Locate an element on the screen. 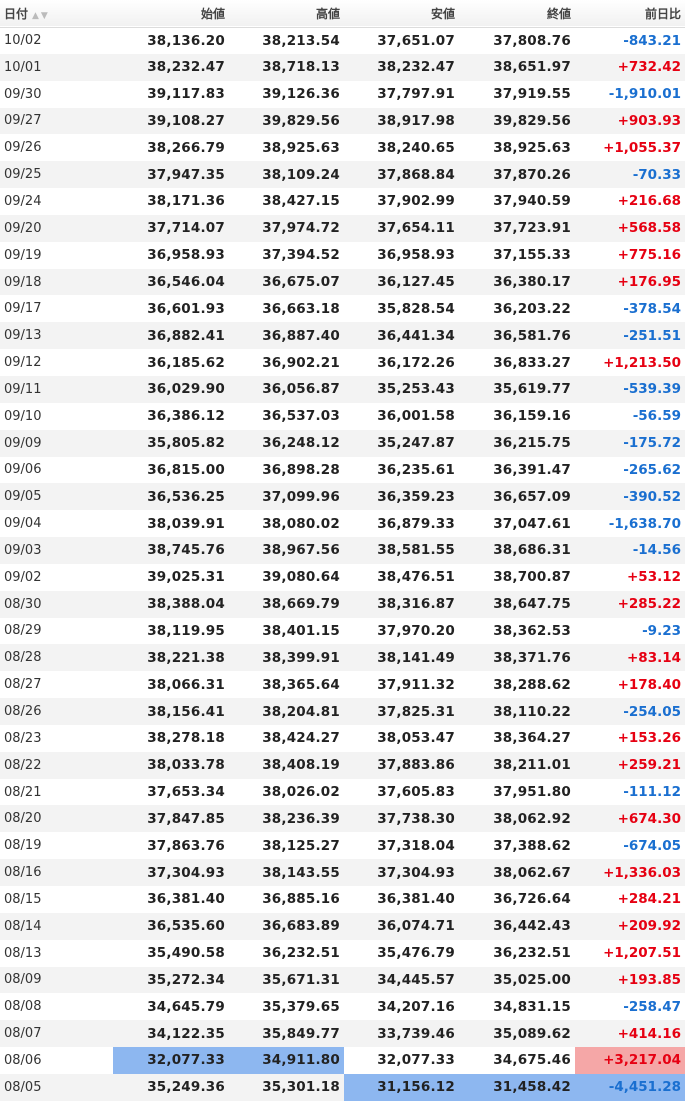 This screenshot has width=685, height=1101. open-cell: 37,863.76 is located at coordinates (171, 846).